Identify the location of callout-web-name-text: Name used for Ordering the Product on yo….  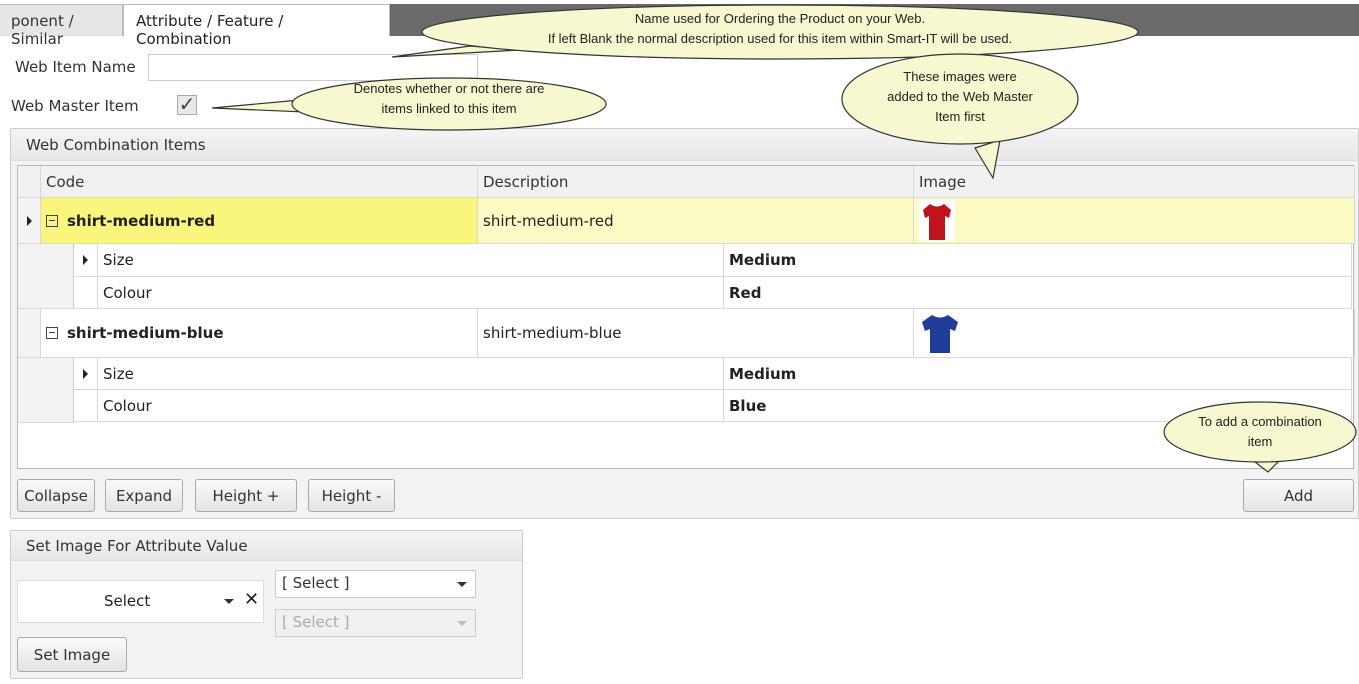
(780, 28).